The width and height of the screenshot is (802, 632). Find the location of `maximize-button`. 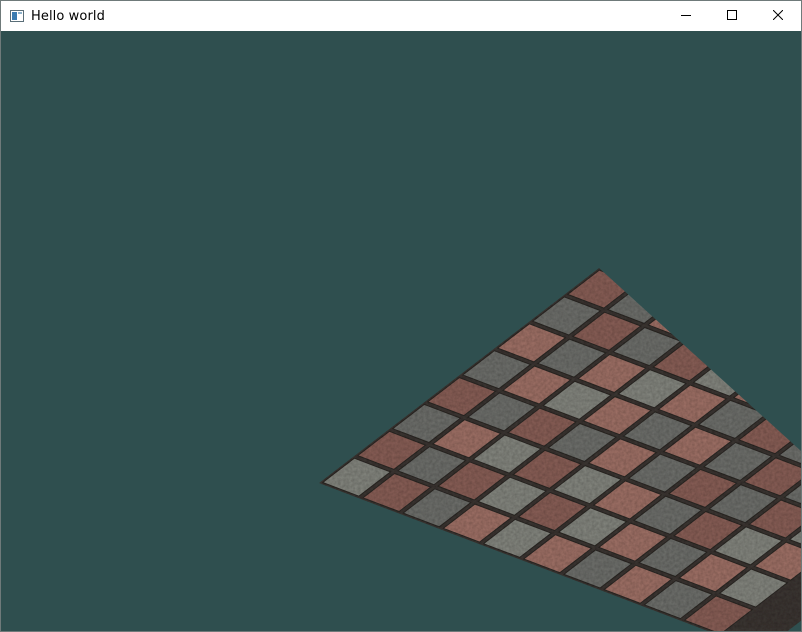

maximize-button is located at coordinates (732, 16).